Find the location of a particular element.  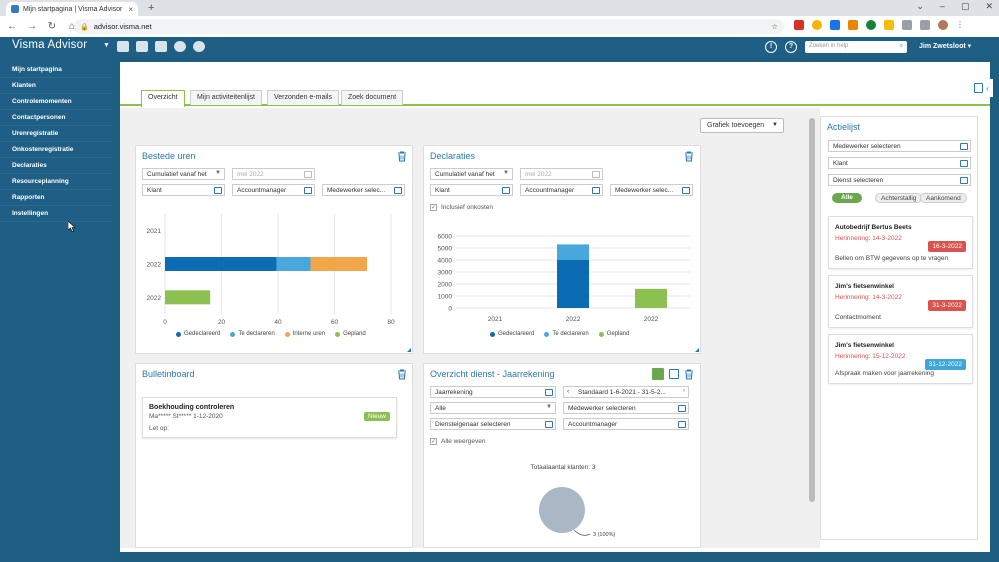

actielijst-klant-select: Klant is located at coordinates (899, 163).